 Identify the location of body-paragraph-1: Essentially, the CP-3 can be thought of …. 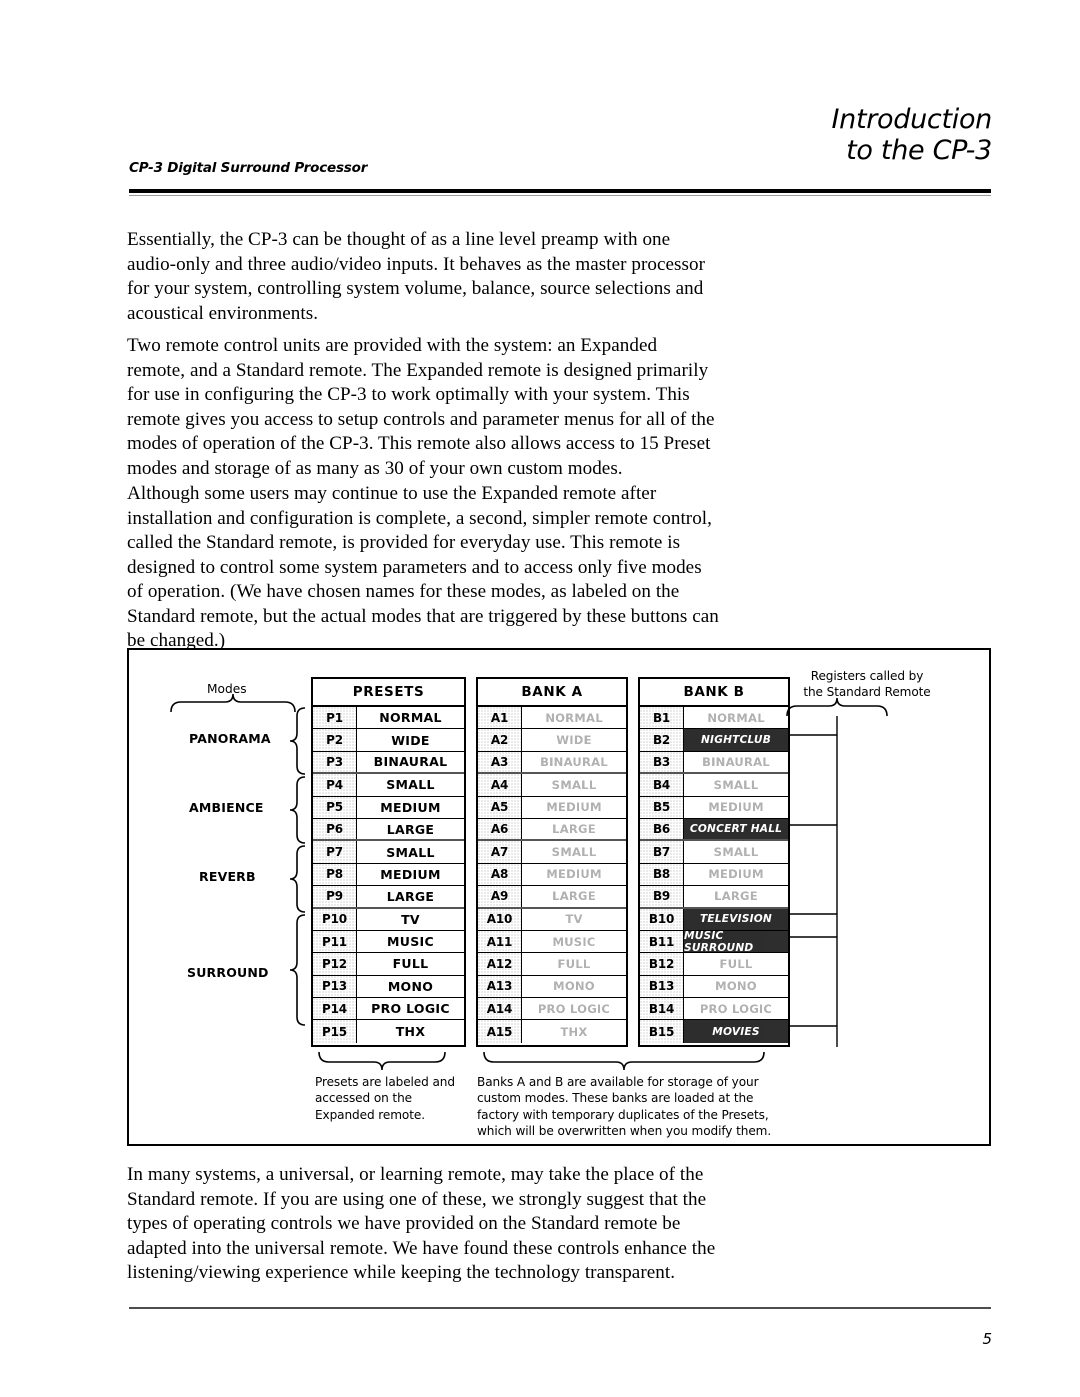
(416, 276).